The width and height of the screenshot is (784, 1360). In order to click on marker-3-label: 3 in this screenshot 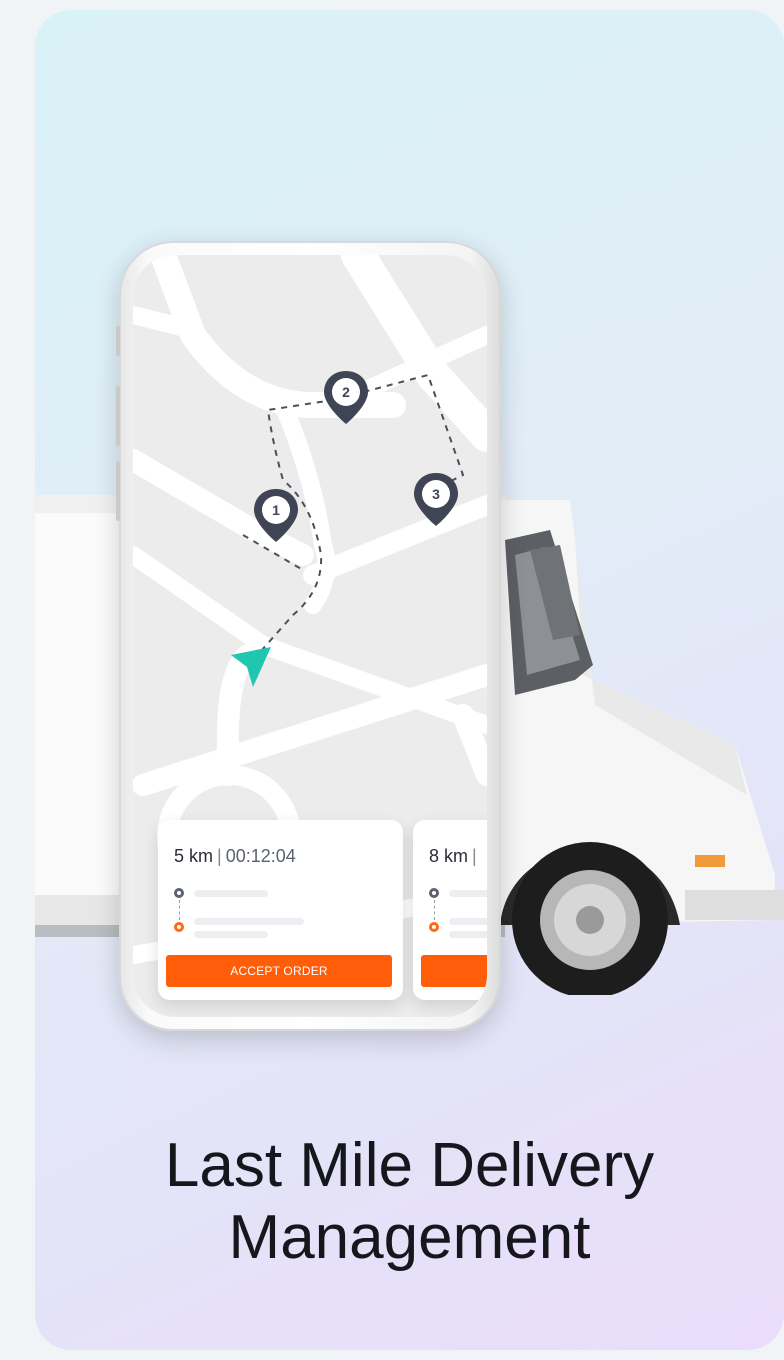, I will do `click(436, 494)`.